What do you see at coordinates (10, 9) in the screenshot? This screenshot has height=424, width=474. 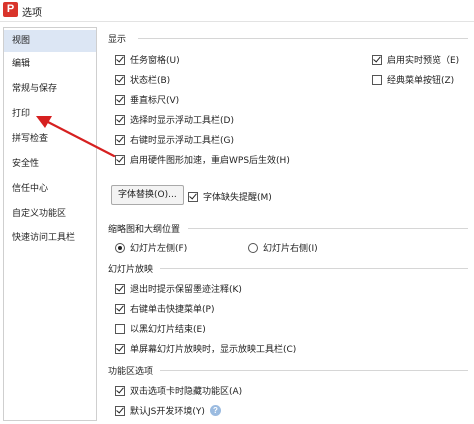 I see `wps-presentation-icon: P` at bounding box center [10, 9].